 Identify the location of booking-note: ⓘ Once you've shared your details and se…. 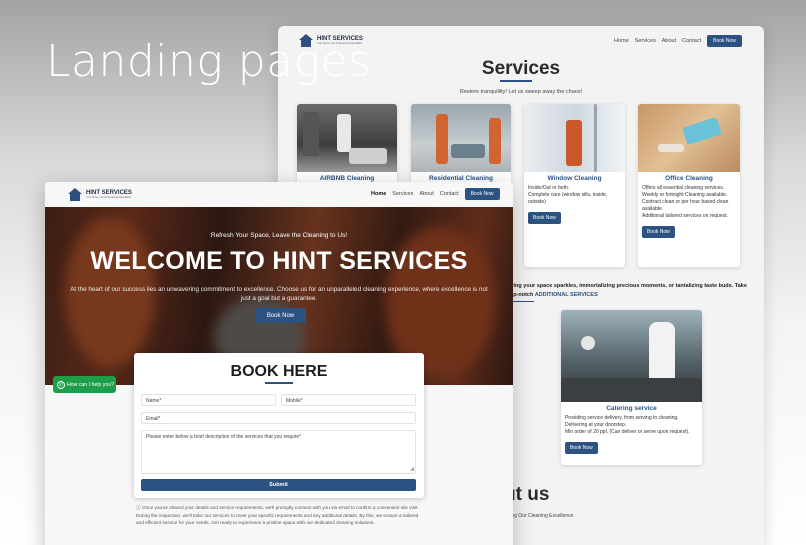
(278, 515).